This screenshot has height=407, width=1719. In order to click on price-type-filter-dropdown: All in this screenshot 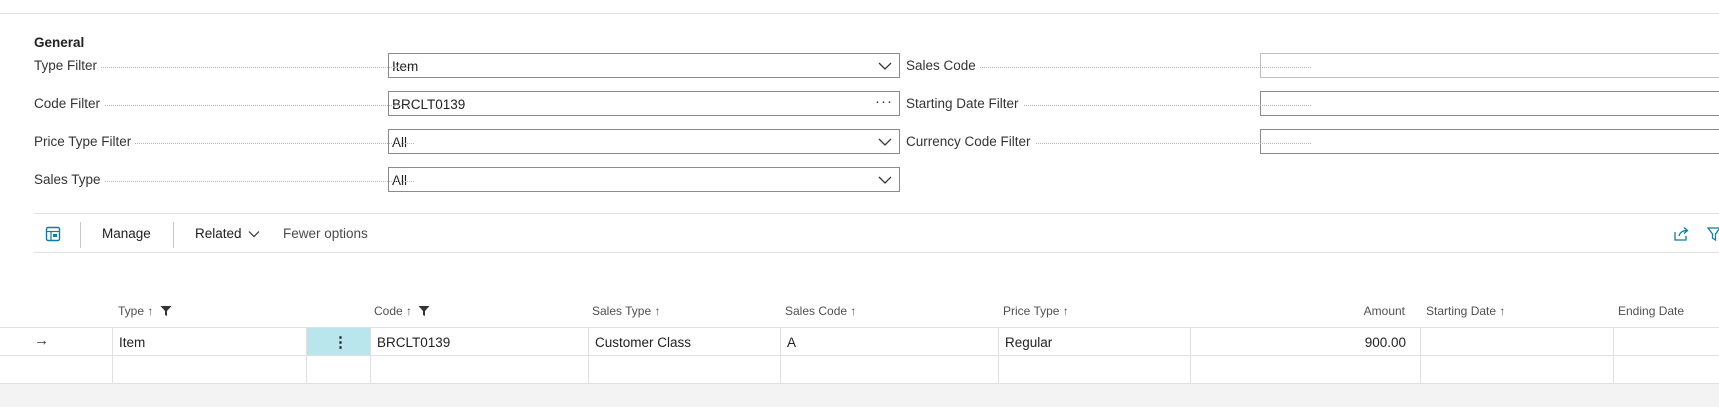, I will do `click(644, 141)`.